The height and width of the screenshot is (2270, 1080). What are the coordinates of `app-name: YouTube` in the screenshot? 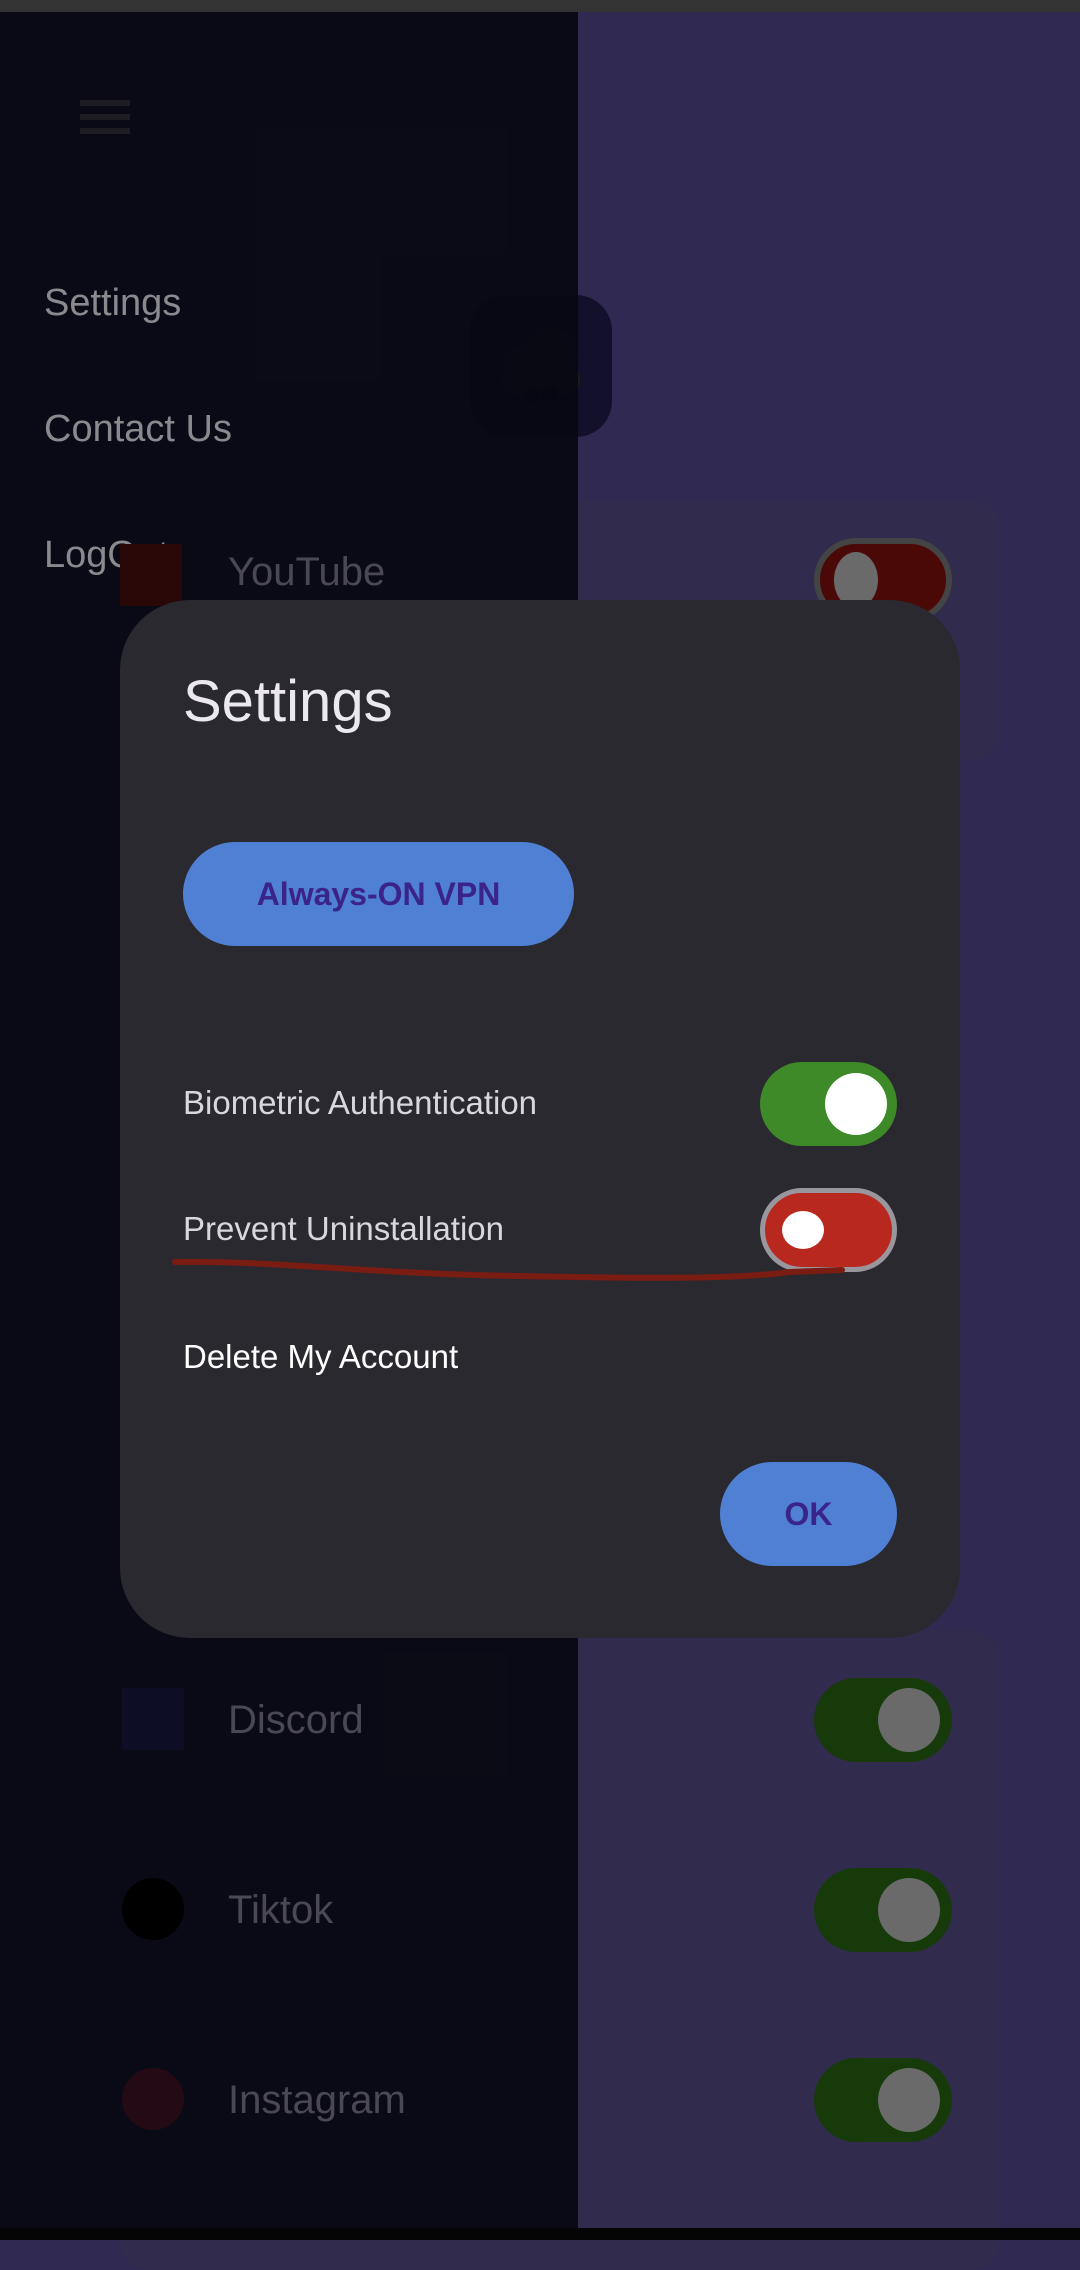 It's located at (307, 572).